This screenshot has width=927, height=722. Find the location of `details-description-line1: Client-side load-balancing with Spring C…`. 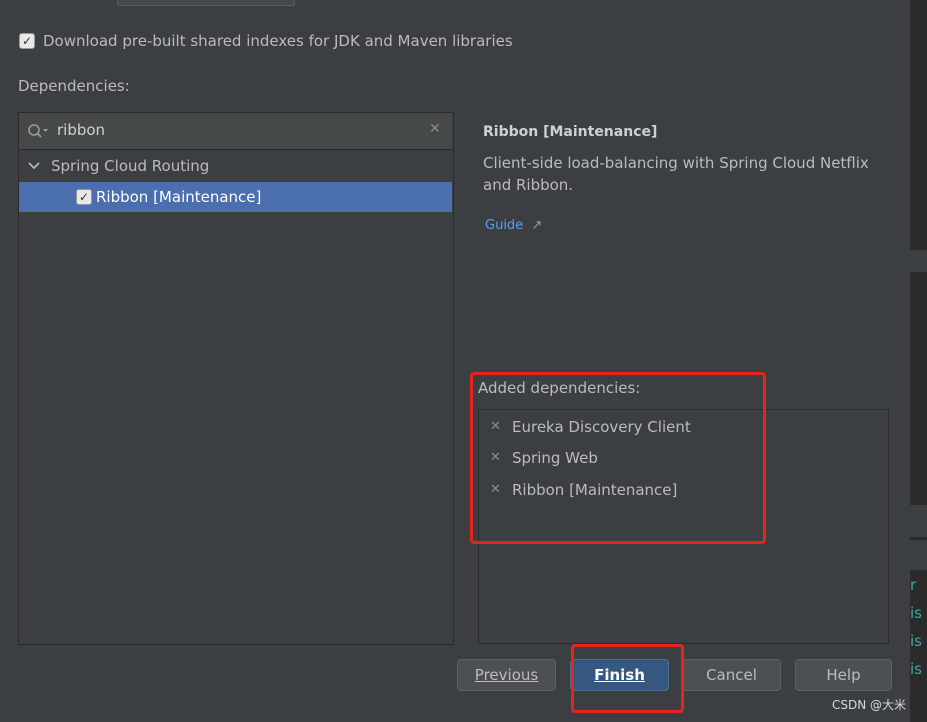

details-description-line1: Client-side load-balancing with Spring C… is located at coordinates (676, 163).